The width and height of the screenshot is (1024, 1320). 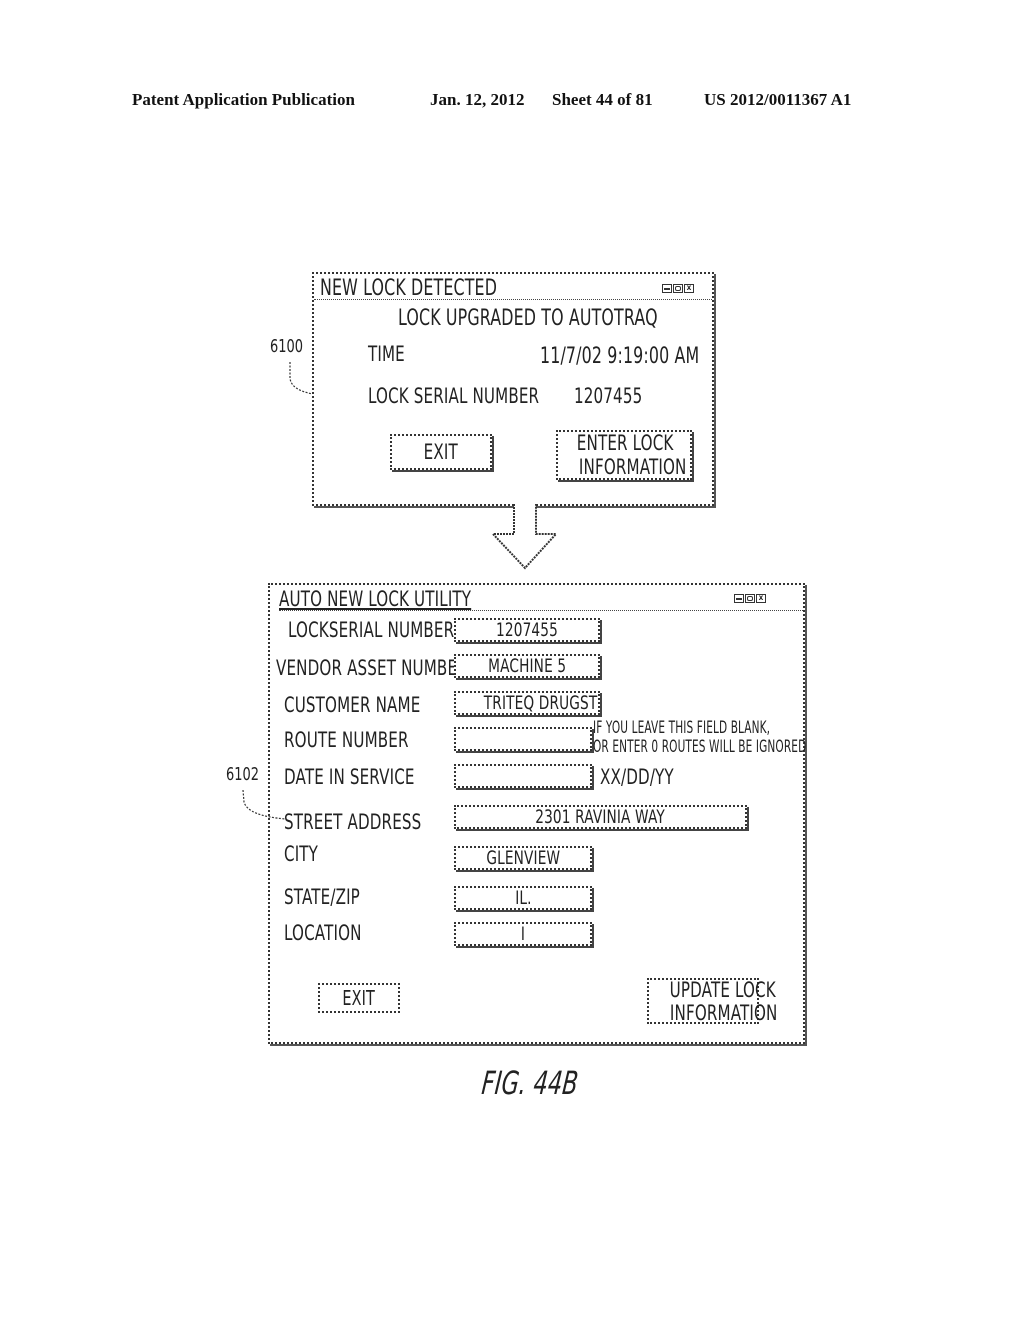 I want to click on date-in-service-field, so click(x=523, y=776).